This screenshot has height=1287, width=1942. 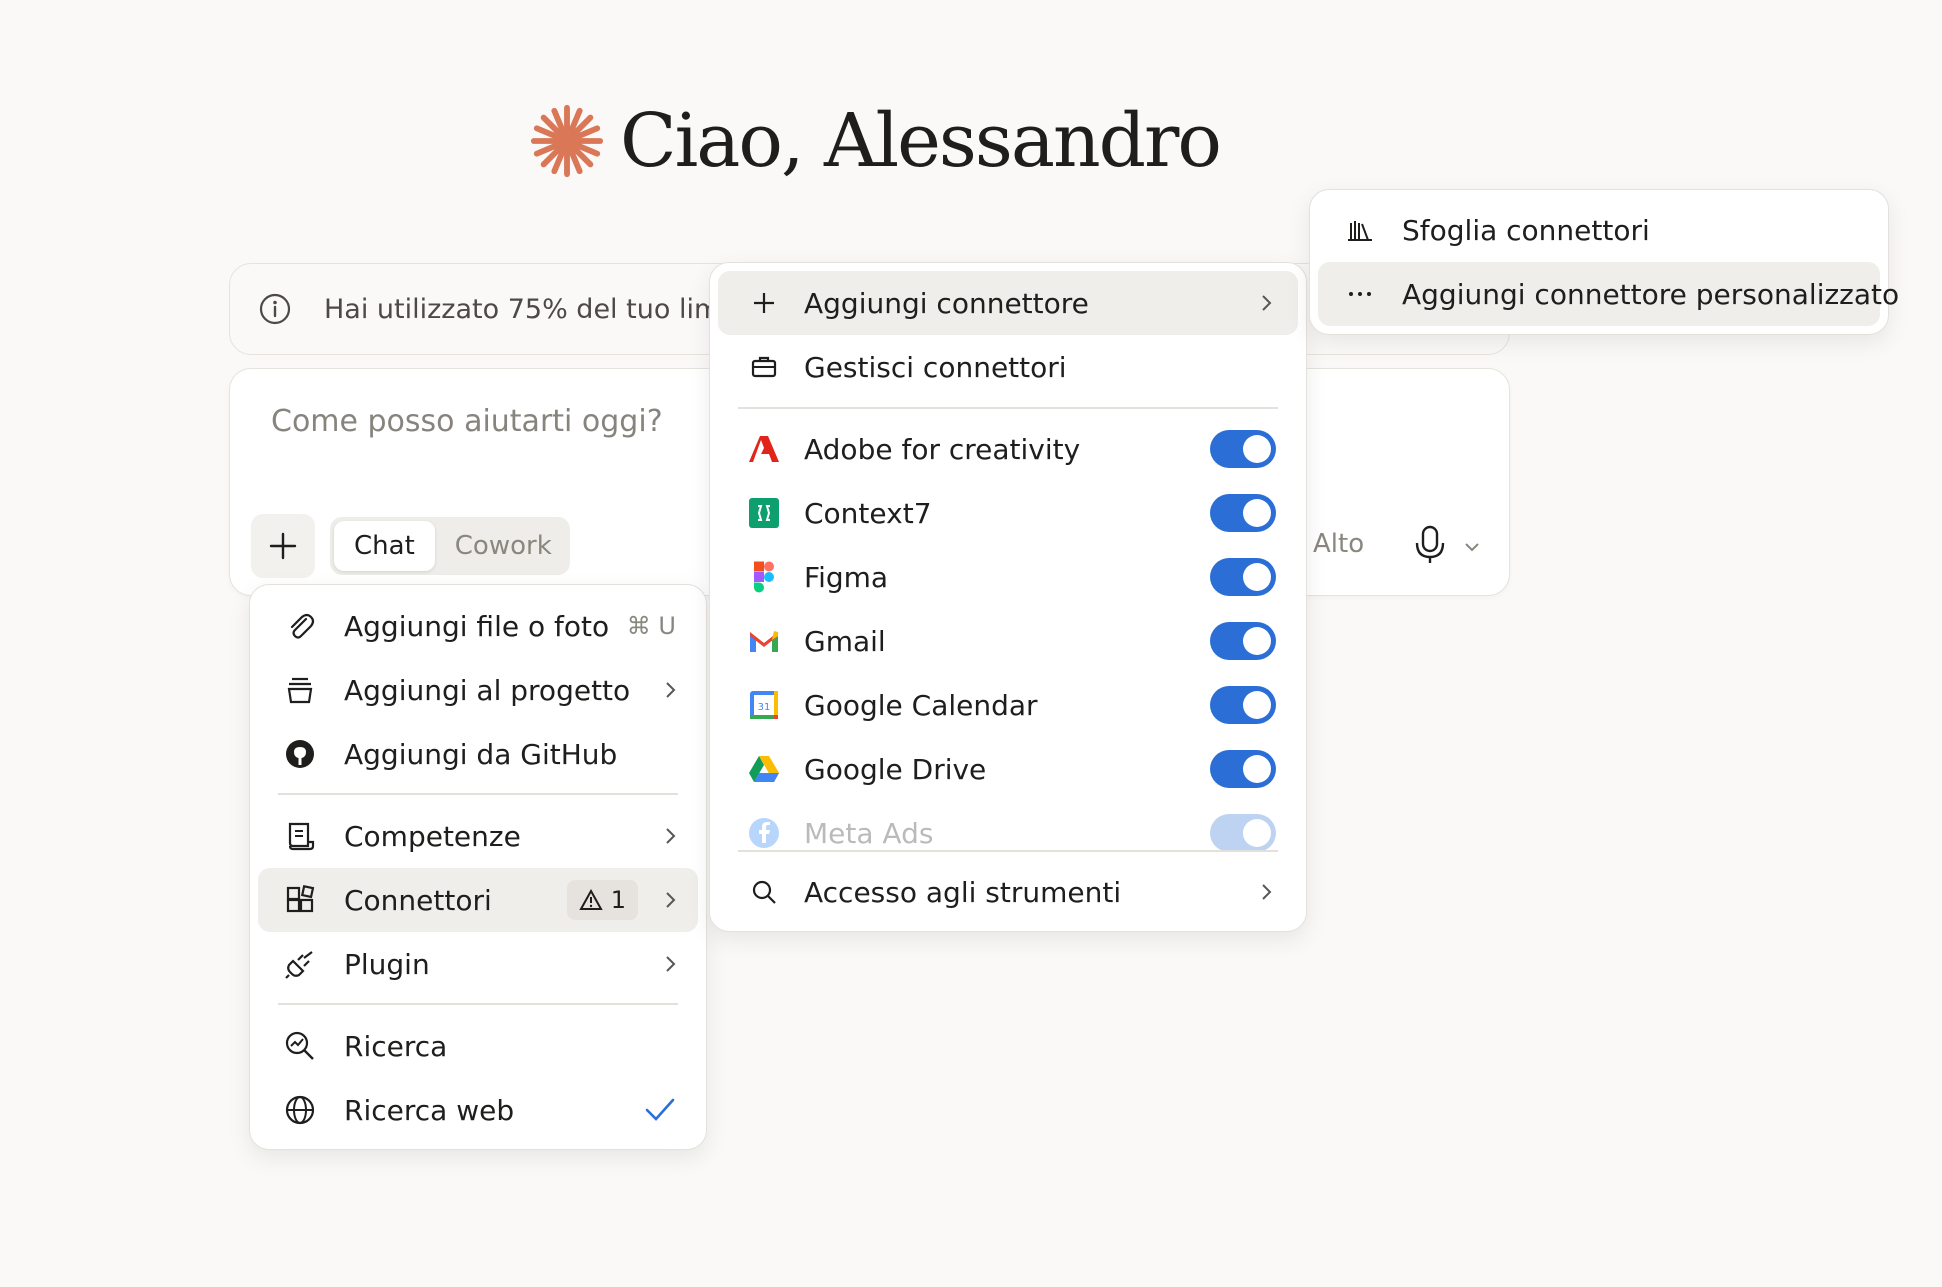 I want to click on mode-cowork-button: Cowork, so click(x=503, y=546).